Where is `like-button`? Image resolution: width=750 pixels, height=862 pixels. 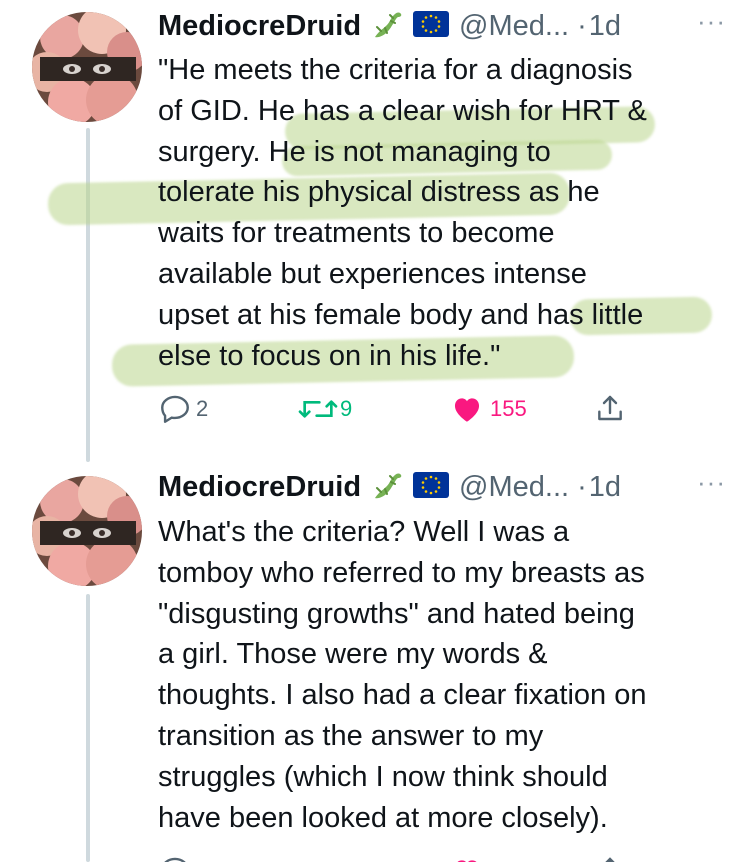
like-button is located at coordinates (467, 858).